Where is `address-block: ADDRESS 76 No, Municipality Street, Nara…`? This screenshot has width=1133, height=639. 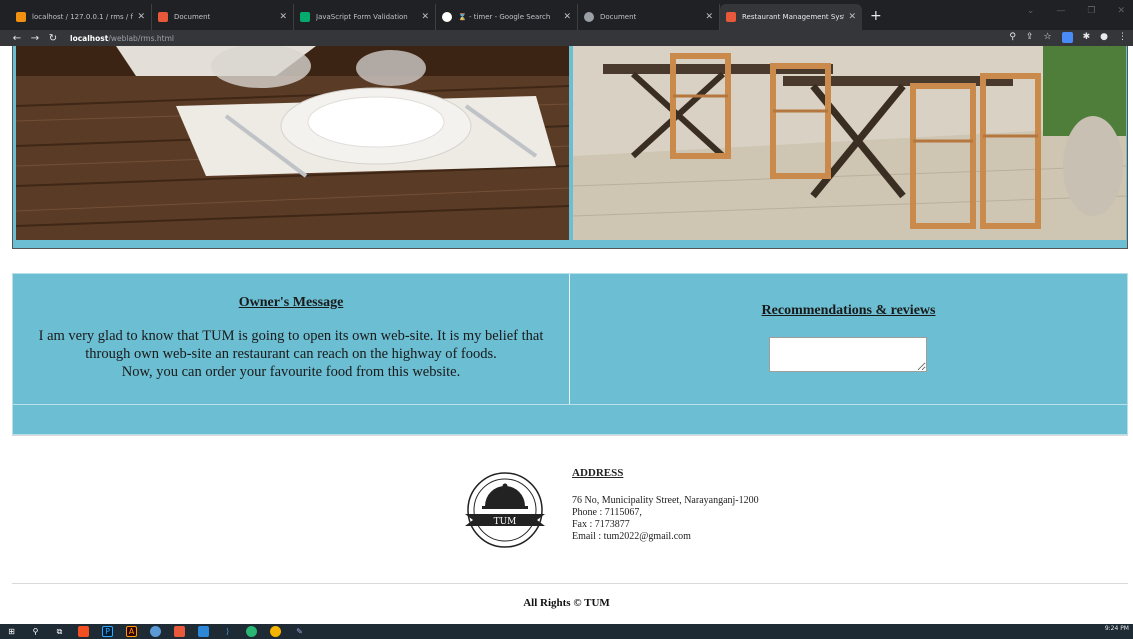
address-block: ADDRESS 76 No, Municipality Street, Nara… is located at coordinates (665, 505).